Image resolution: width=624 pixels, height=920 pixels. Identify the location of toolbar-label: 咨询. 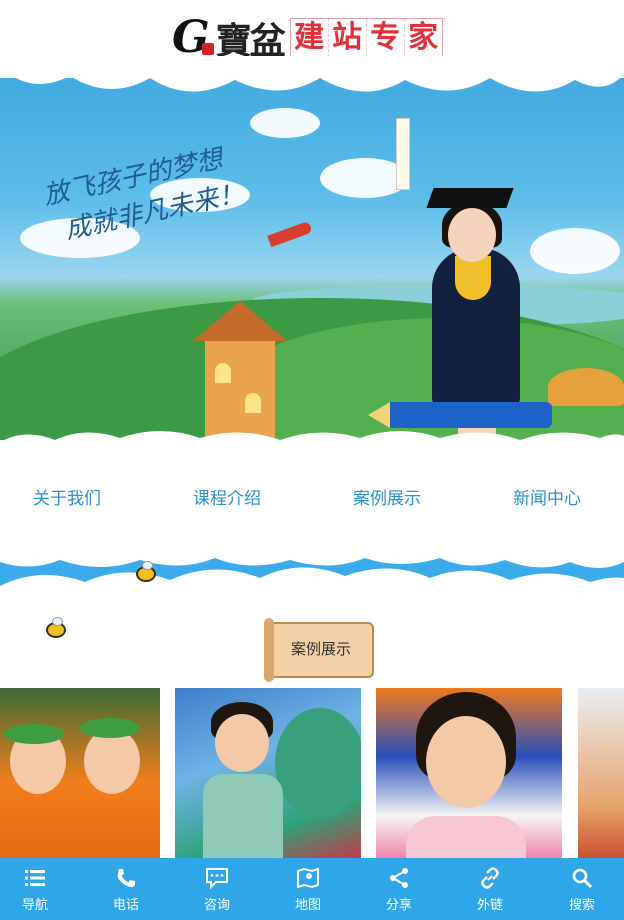
(216, 905).